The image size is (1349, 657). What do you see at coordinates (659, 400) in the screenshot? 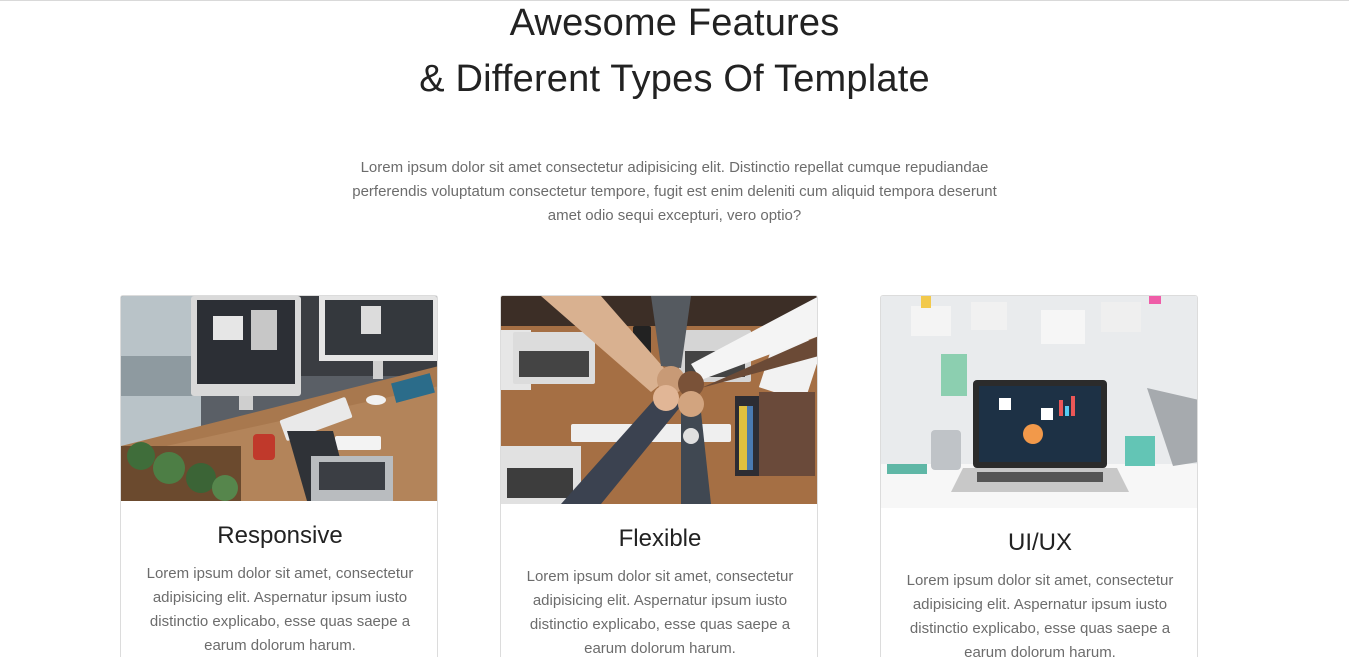
I see `card-image-team` at bounding box center [659, 400].